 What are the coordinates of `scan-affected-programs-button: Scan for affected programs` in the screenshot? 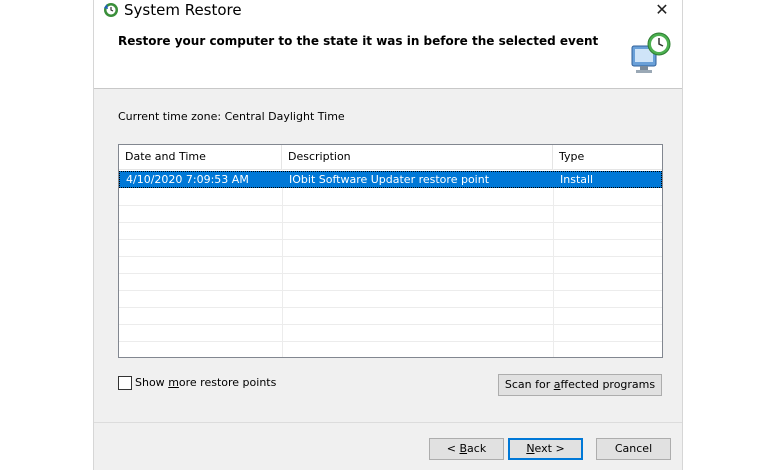 It's located at (580, 385).